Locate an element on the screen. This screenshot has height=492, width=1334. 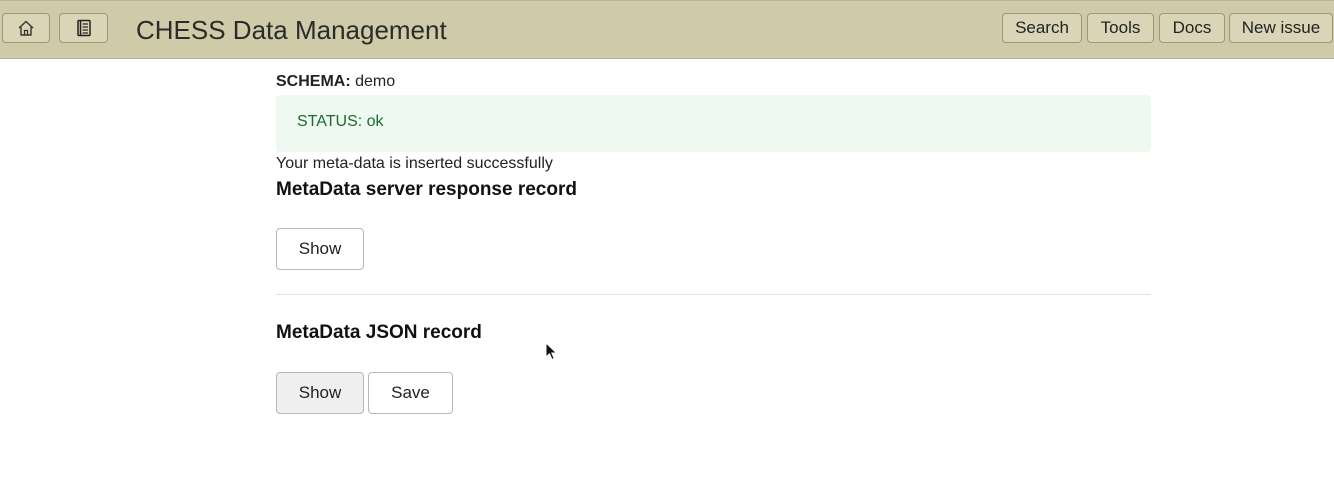
docs-book-button is located at coordinates (83, 28).